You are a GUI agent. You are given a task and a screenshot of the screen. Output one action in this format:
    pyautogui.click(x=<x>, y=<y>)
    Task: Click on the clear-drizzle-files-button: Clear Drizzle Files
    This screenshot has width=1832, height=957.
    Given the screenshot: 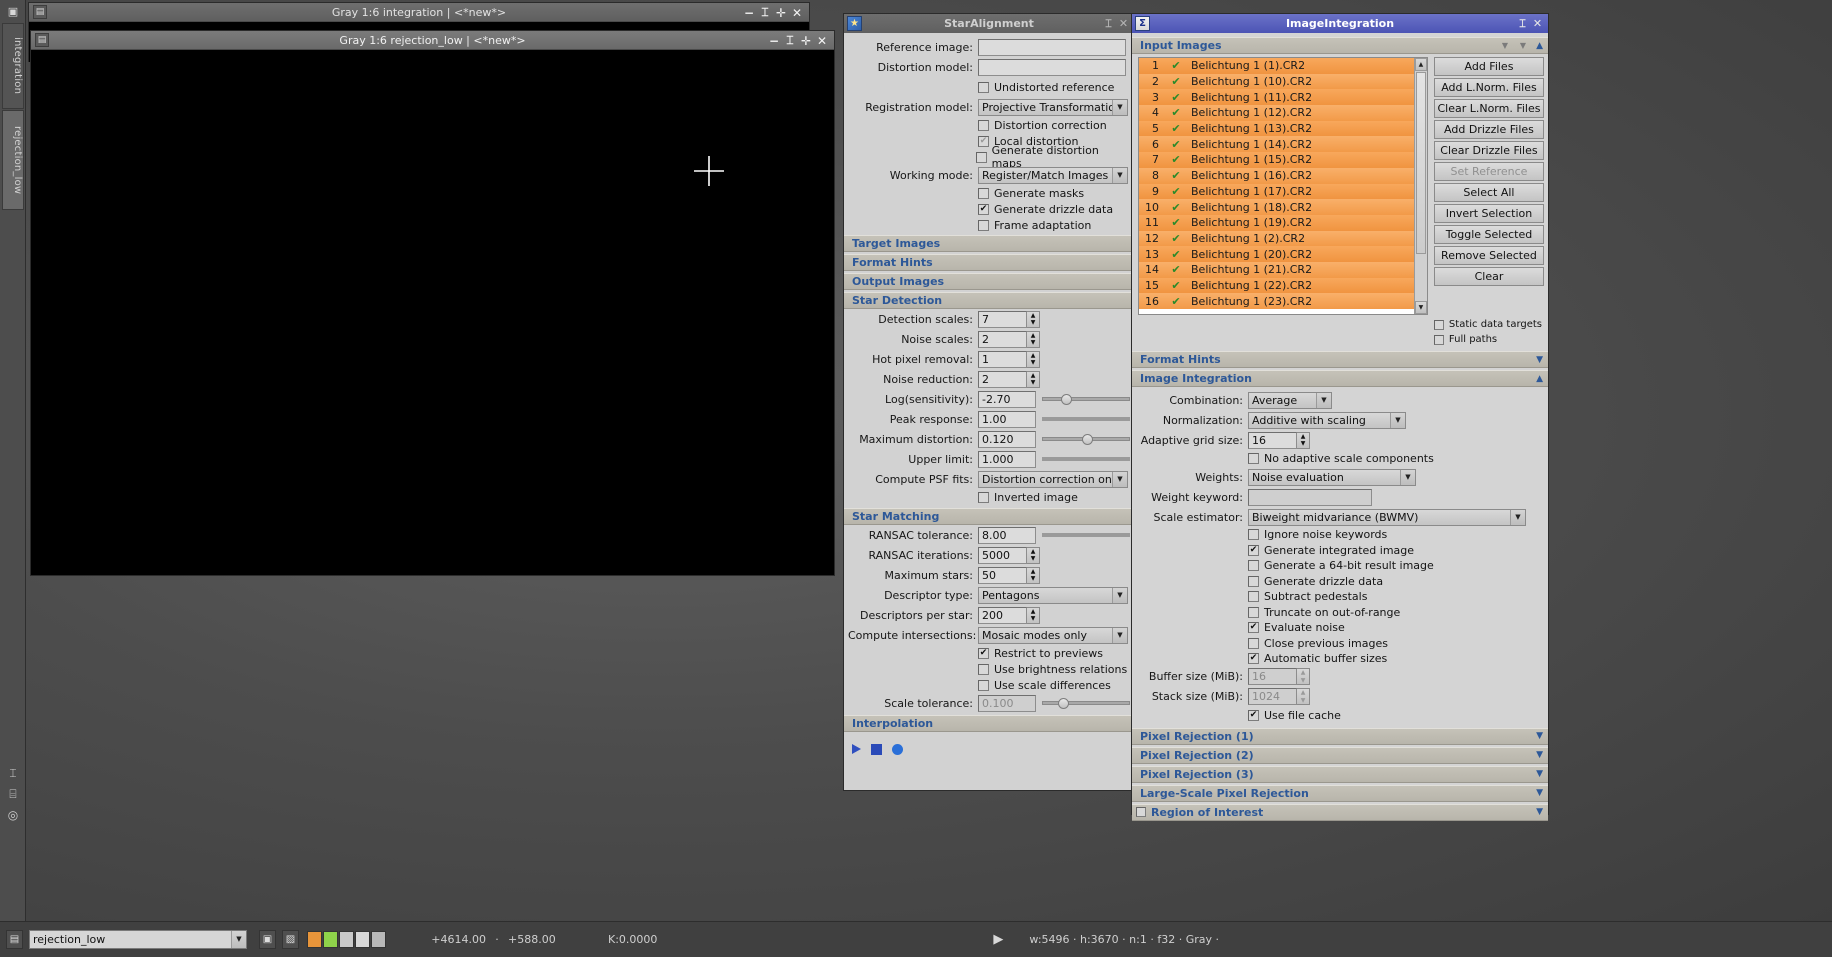 What is the action you would take?
    pyautogui.click(x=1488, y=150)
    